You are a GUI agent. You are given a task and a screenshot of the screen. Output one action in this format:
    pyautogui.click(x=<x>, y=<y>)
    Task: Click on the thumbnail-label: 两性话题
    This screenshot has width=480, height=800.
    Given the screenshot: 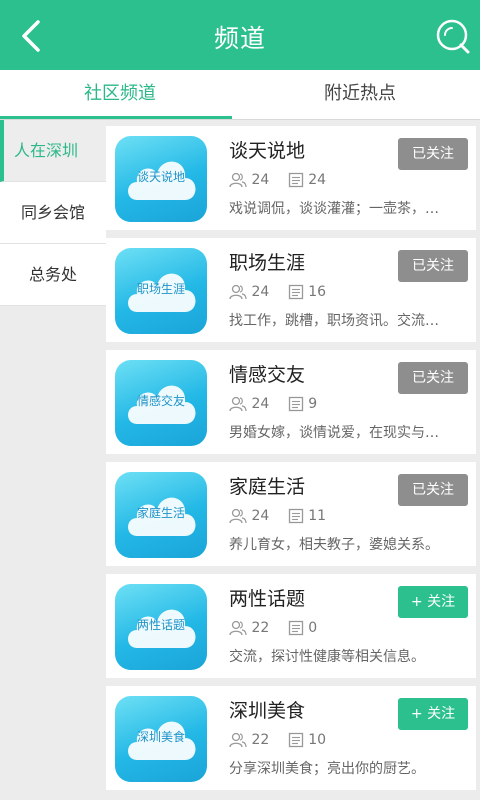 What is the action you would take?
    pyautogui.click(x=160, y=625)
    